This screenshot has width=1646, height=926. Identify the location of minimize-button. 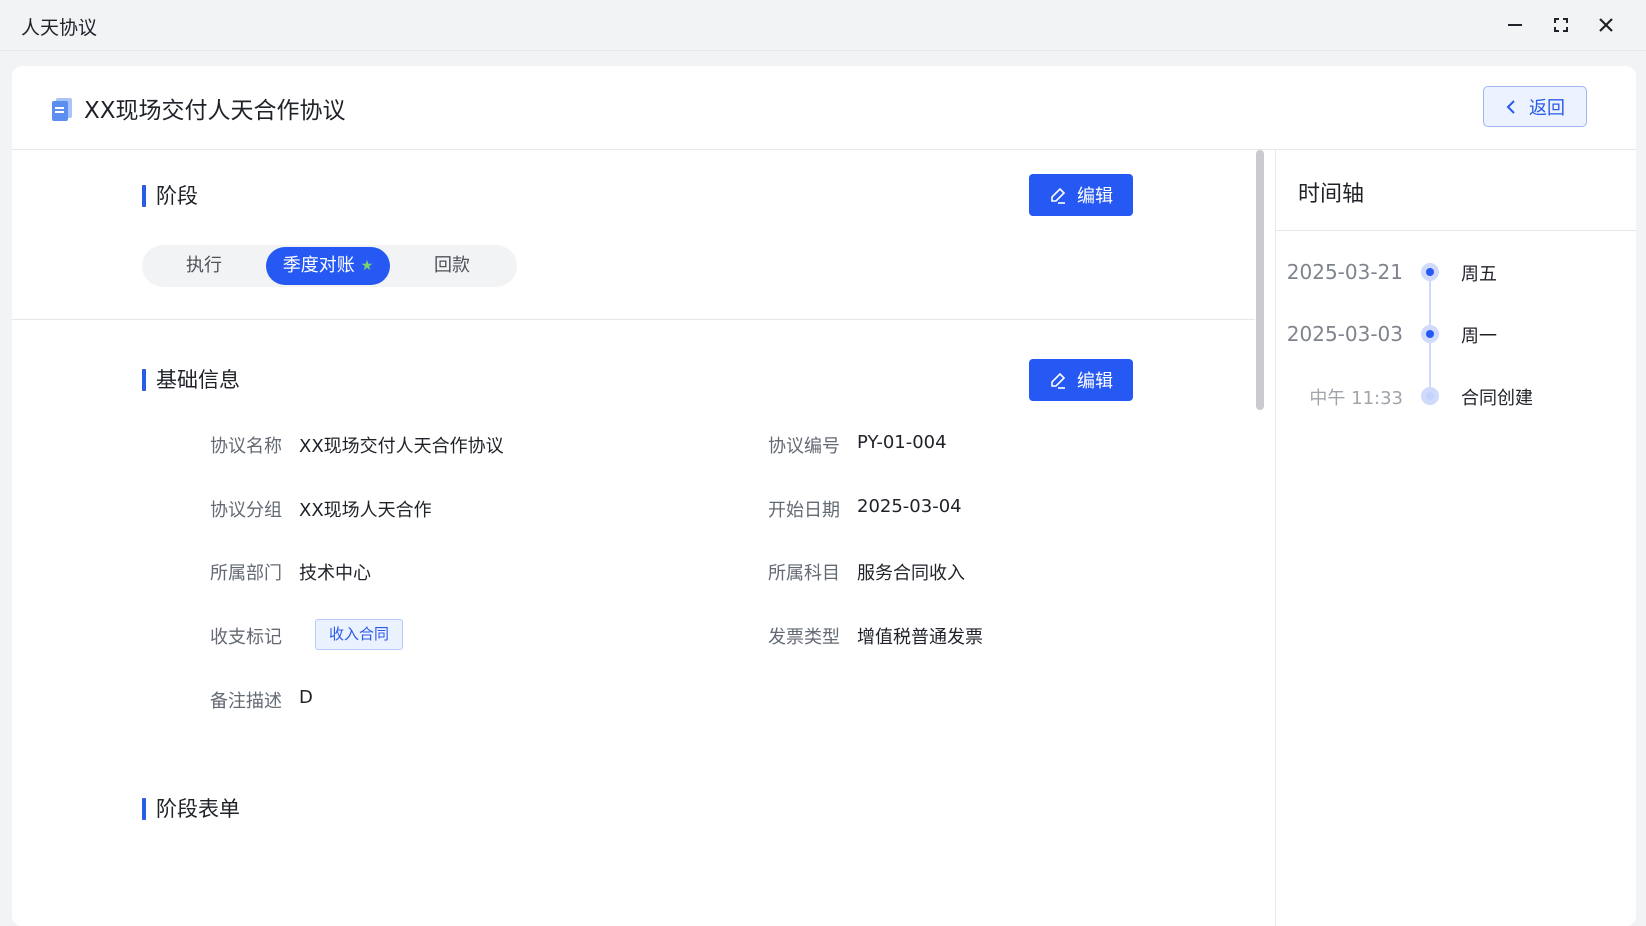
(1515, 25).